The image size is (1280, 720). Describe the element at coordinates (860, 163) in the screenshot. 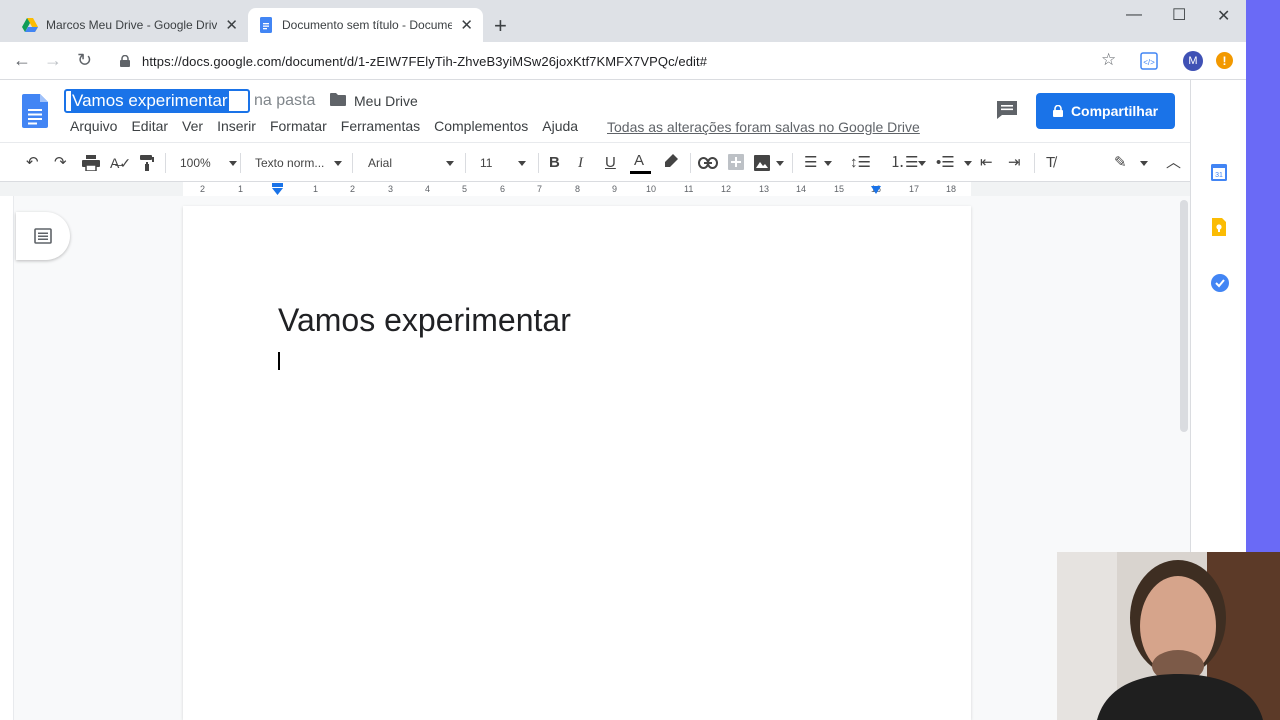

I see `line-spacing-icon: ↕☰` at that location.